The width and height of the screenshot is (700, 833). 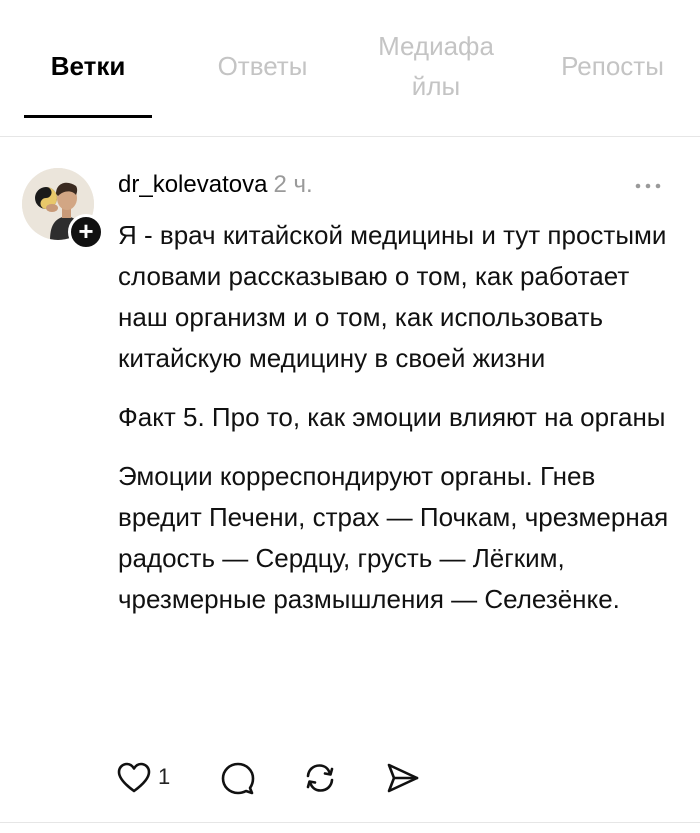 What do you see at coordinates (648, 186) in the screenshot?
I see `more-options-icon` at bounding box center [648, 186].